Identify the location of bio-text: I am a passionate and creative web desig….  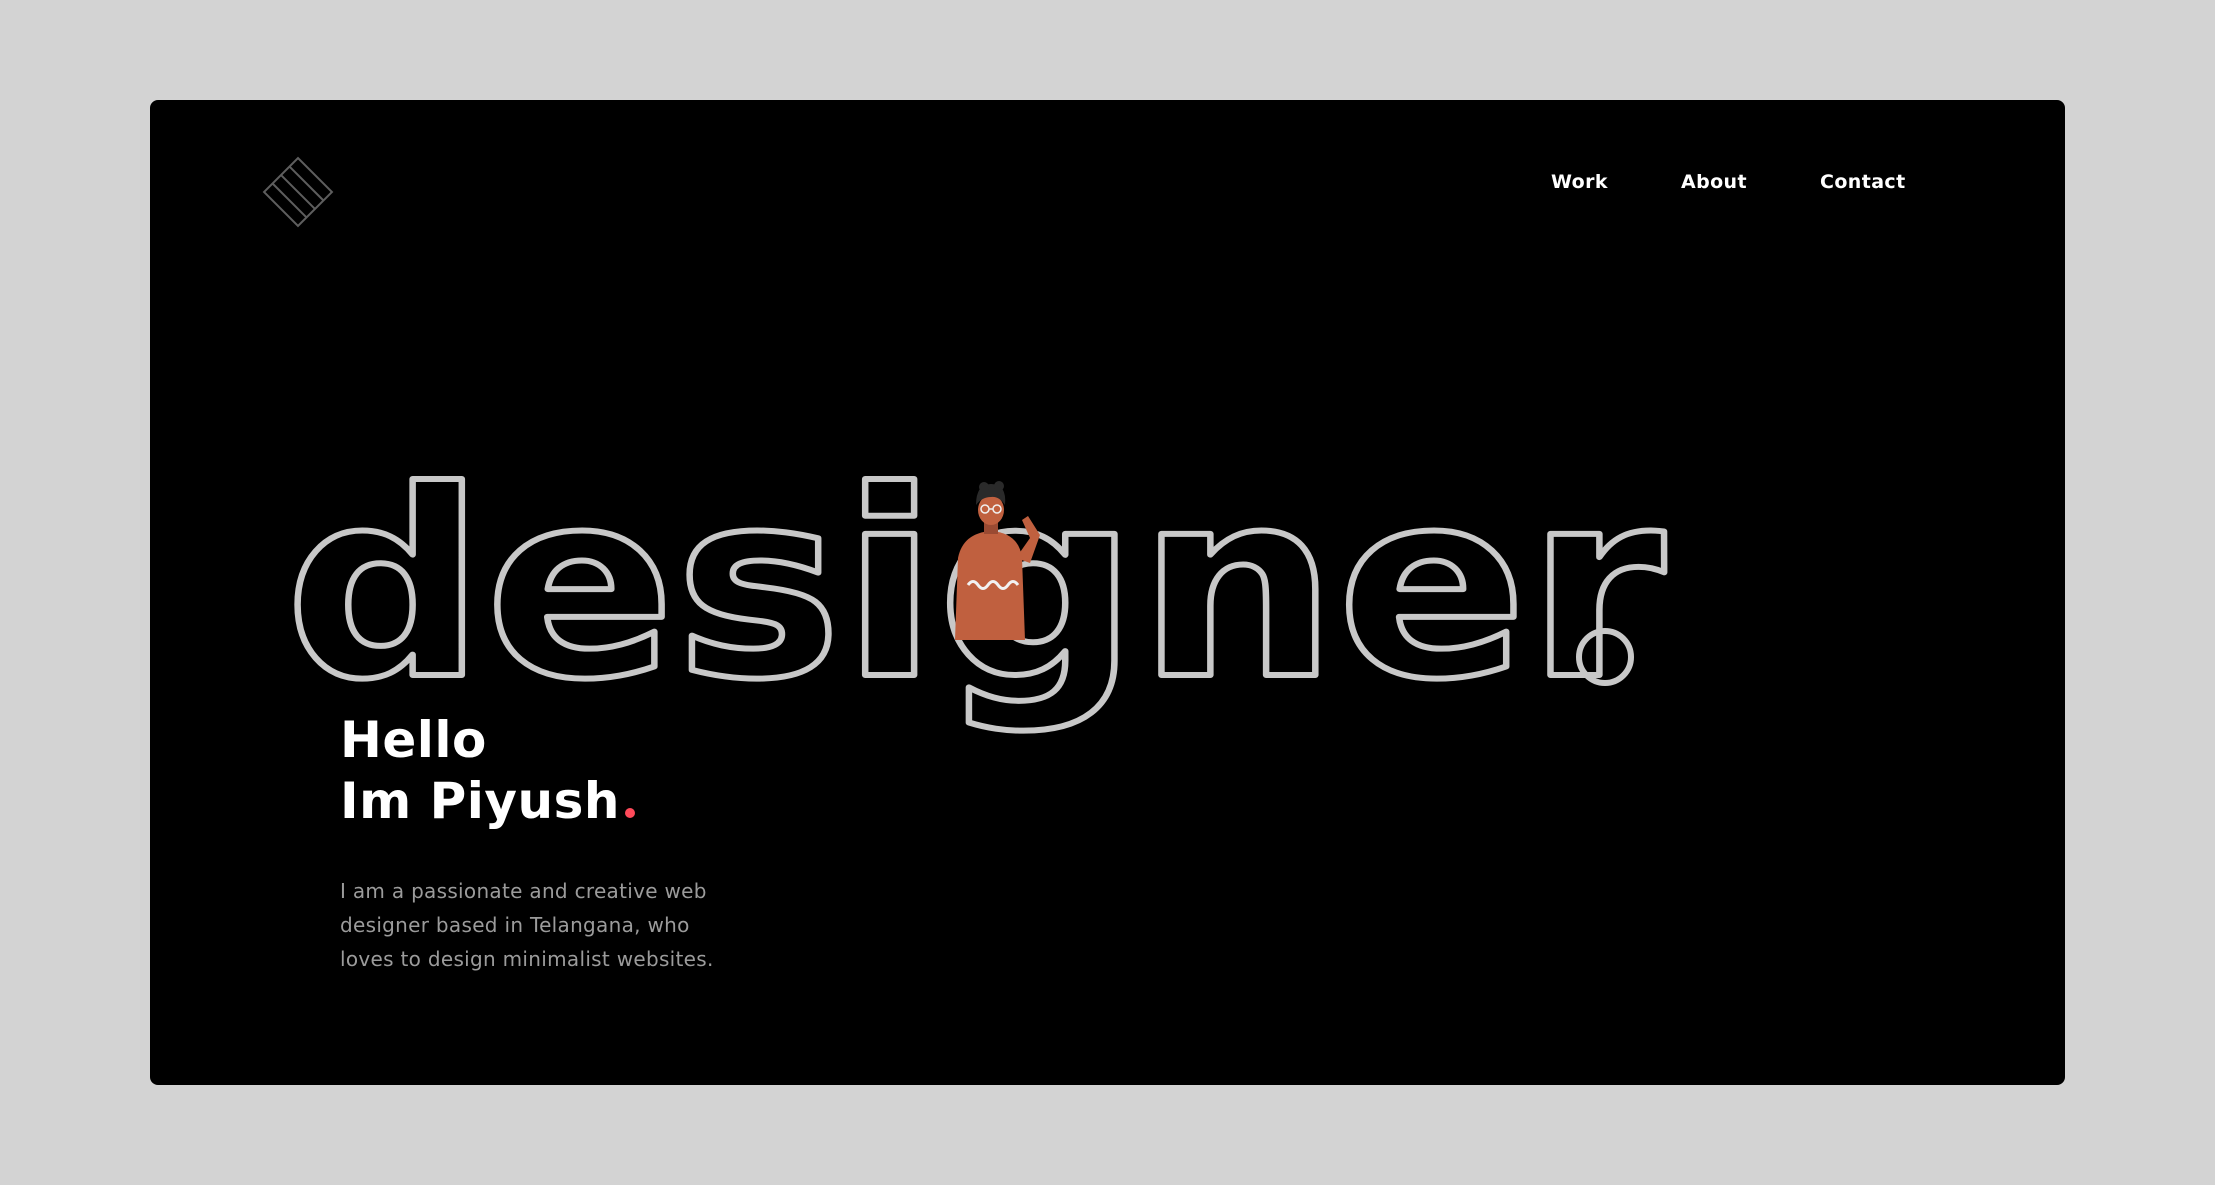
(527, 925).